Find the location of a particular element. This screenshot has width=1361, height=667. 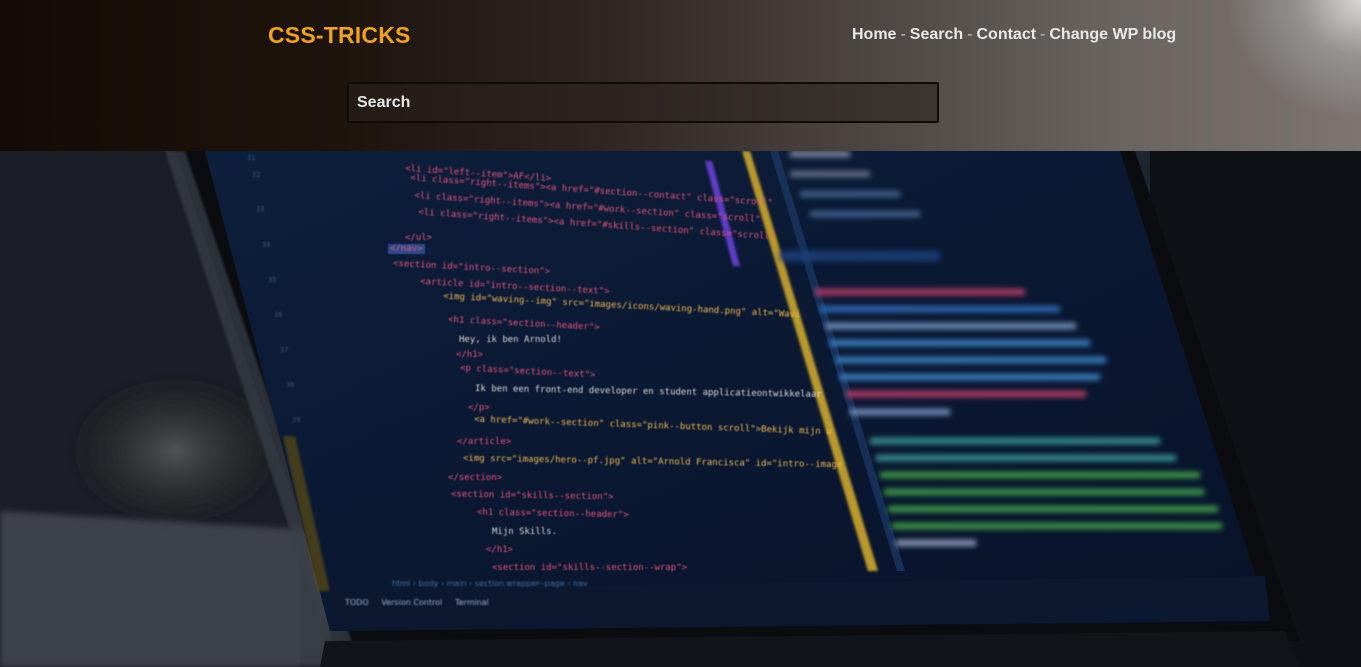

line-number: 34 is located at coordinates (266, 245).